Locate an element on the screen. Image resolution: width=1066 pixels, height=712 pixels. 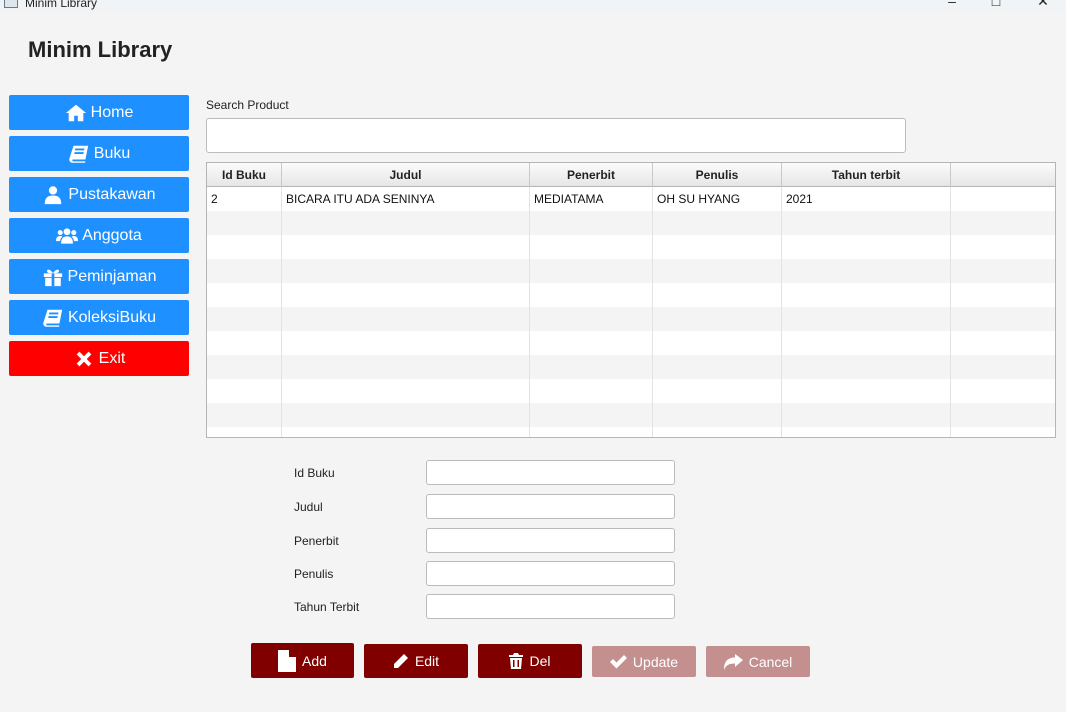
delete-button: Del is located at coordinates (530, 661).